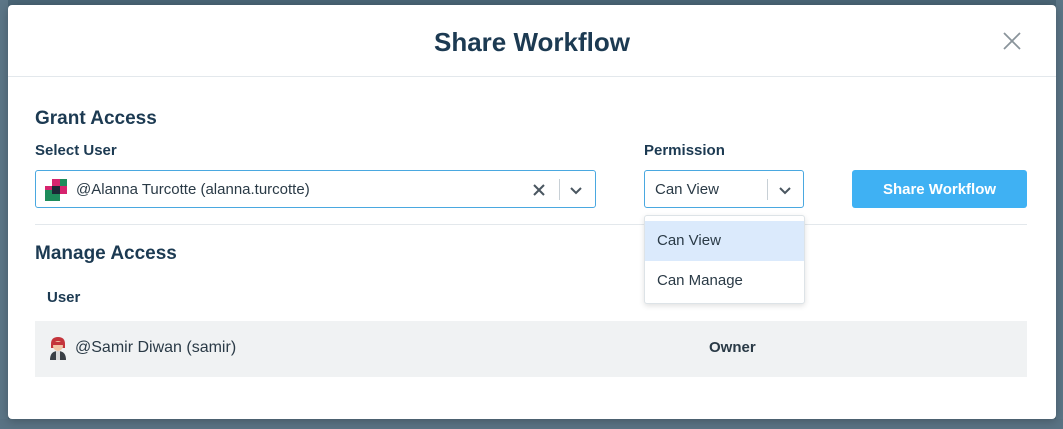  Describe the element at coordinates (4, 214) in the screenshot. I see `background-page-left` at that location.